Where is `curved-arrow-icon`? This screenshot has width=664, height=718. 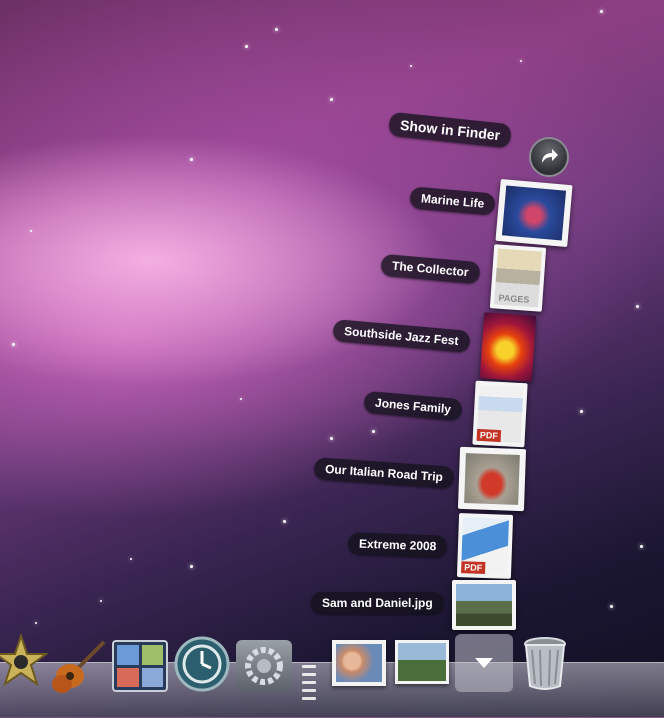 curved-arrow-icon is located at coordinates (550, 156).